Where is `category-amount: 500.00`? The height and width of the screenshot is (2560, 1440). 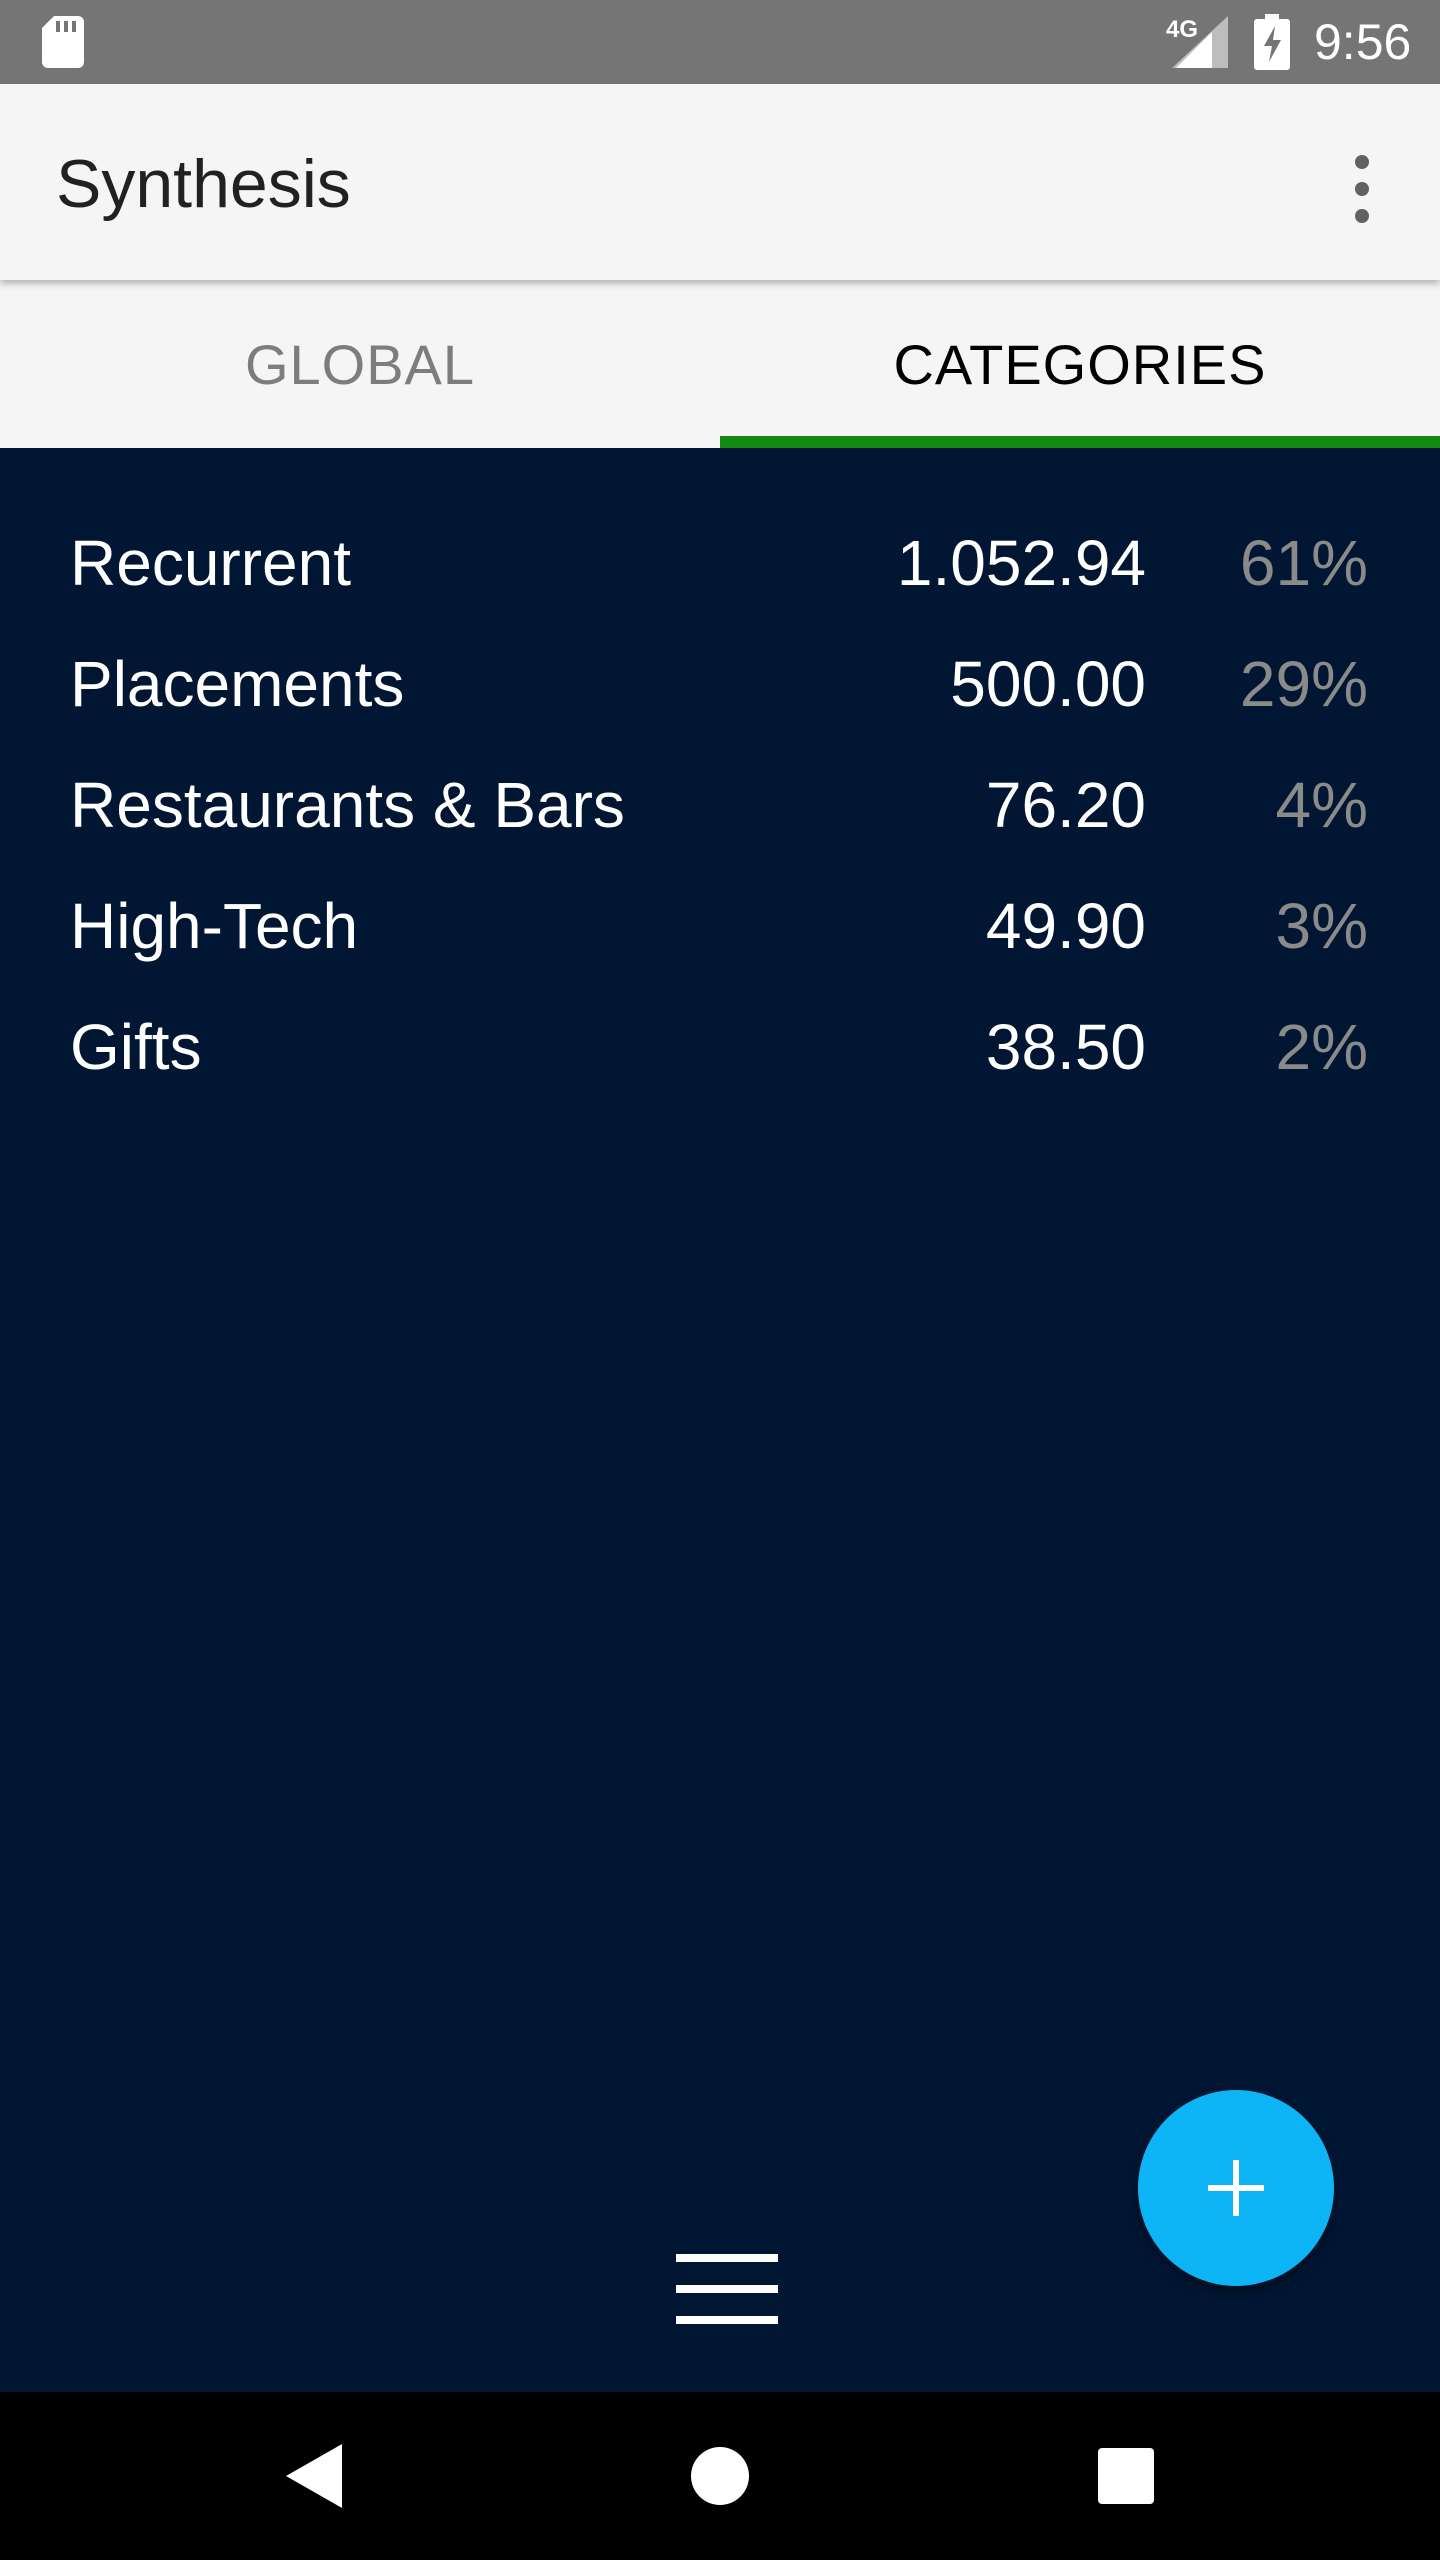
category-amount: 500.00 is located at coordinates (1048, 684).